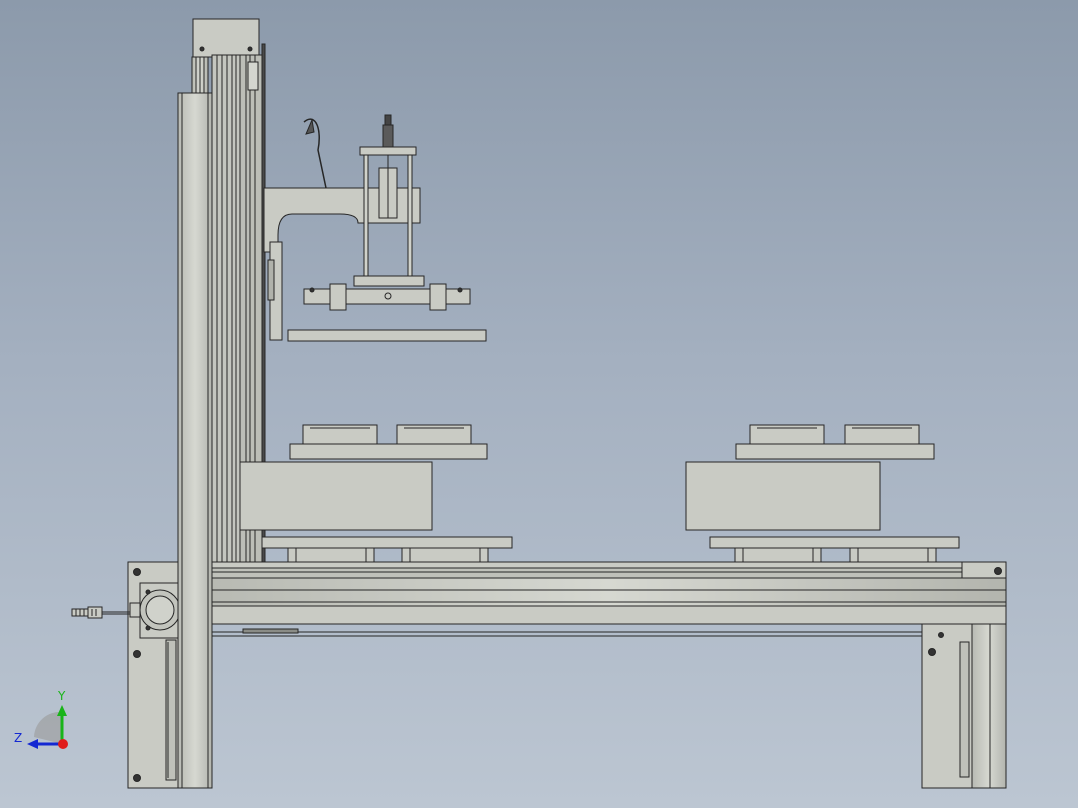 Image resolution: width=1078 pixels, height=808 pixels. I want to click on right-lift-table, so click(822, 499).